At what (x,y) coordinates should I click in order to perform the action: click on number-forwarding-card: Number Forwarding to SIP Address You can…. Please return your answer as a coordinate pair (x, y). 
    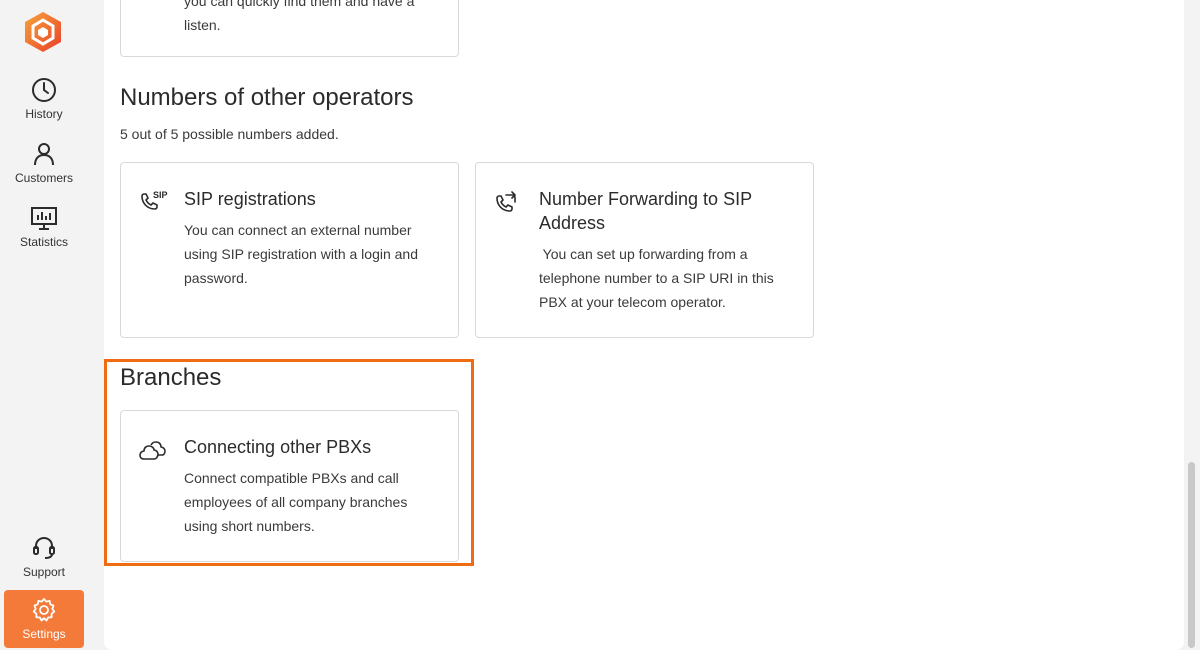
    Looking at the image, I should click on (644, 250).